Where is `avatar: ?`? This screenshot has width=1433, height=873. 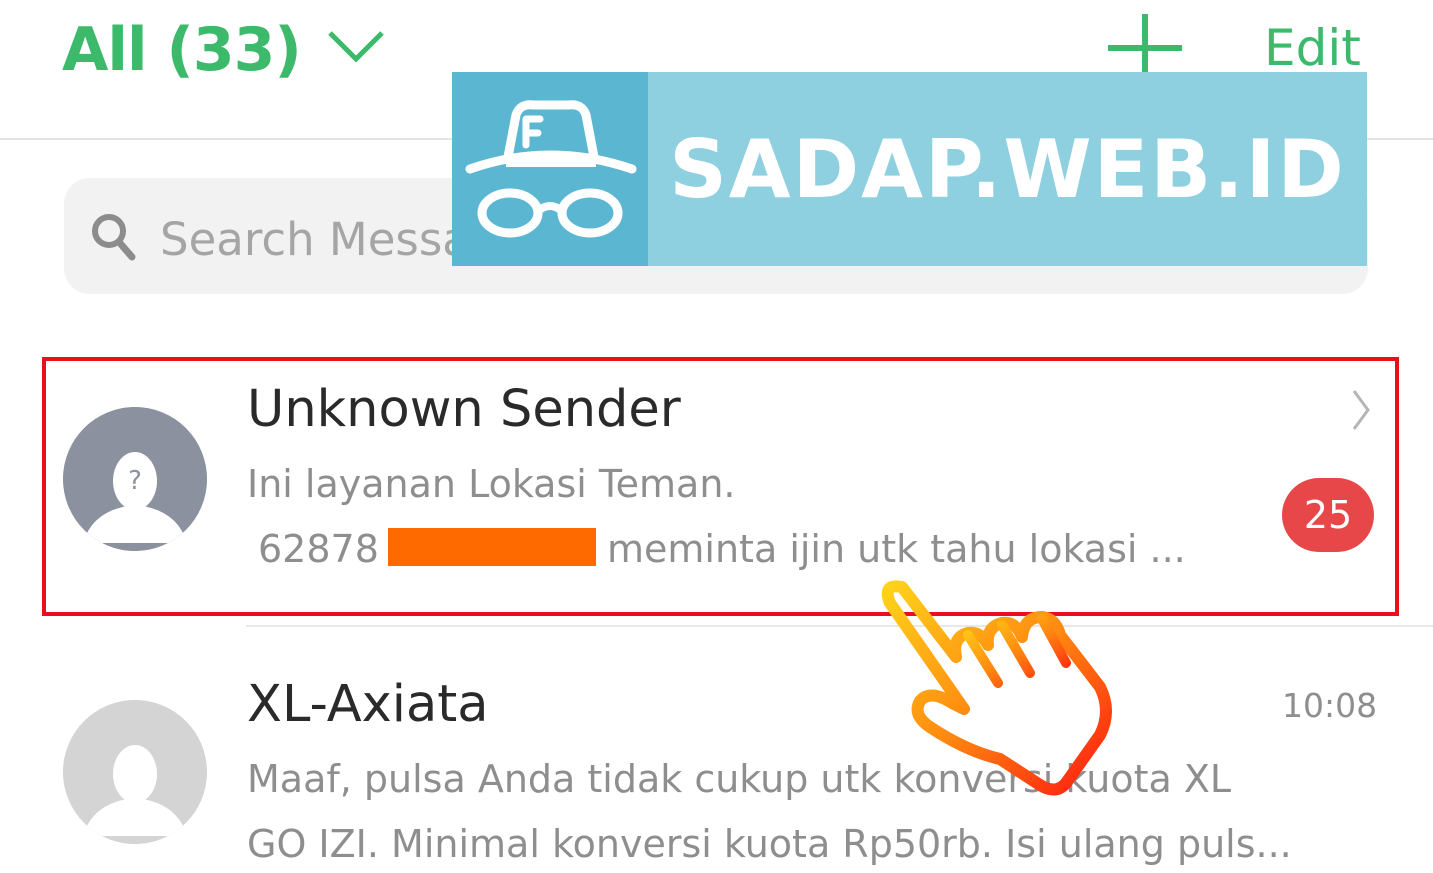
avatar: ? is located at coordinates (135, 479).